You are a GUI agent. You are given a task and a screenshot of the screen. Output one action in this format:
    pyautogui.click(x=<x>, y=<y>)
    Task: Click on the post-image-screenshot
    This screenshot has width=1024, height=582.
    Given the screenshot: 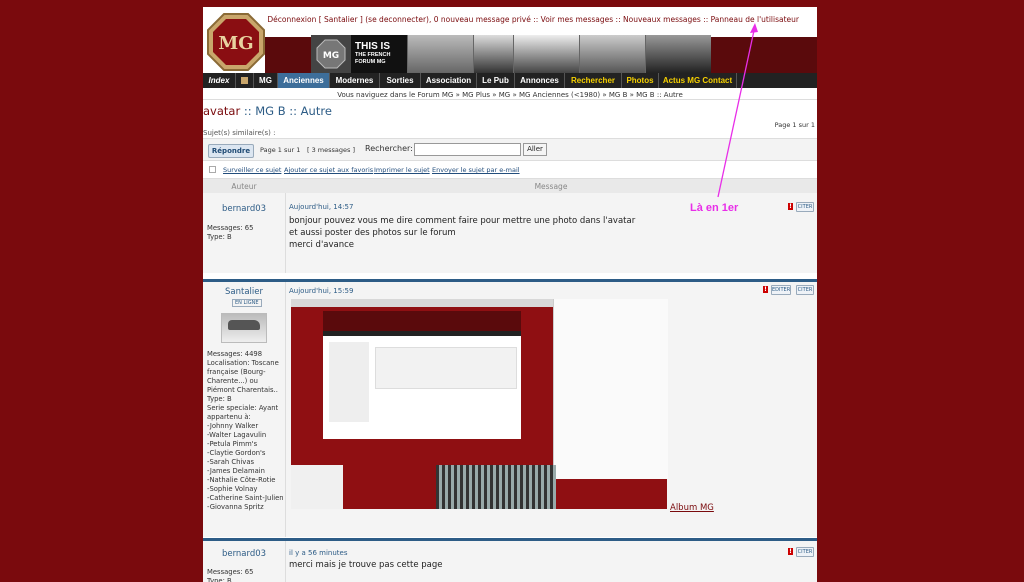 What is the action you would take?
    pyautogui.click(x=479, y=404)
    